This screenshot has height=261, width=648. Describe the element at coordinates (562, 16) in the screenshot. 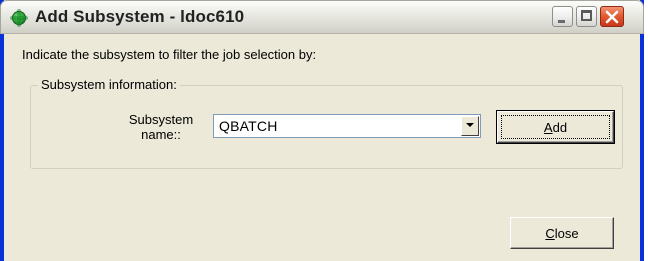

I see `minimize-button` at that location.